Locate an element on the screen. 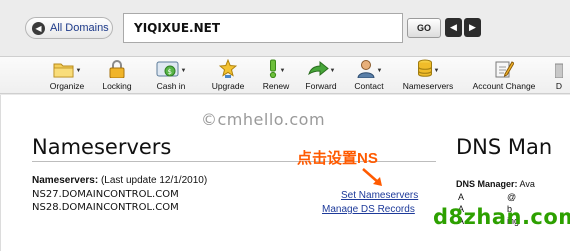  last-update-text: (Last update 12/1/2010) is located at coordinates (154, 180).